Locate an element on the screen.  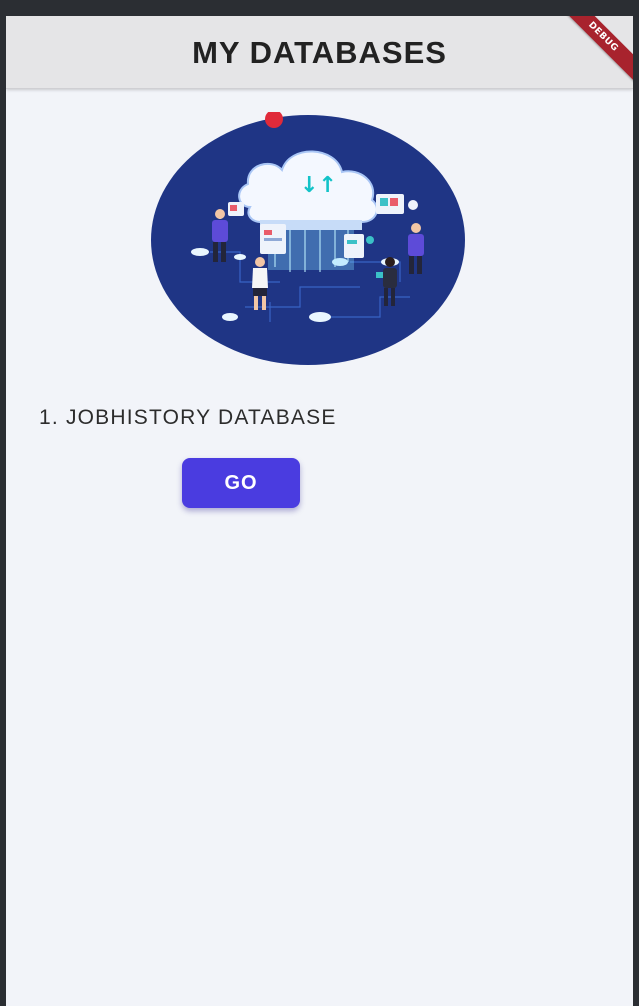
app-bar: MY DATABASES is located at coordinates (319, 52).